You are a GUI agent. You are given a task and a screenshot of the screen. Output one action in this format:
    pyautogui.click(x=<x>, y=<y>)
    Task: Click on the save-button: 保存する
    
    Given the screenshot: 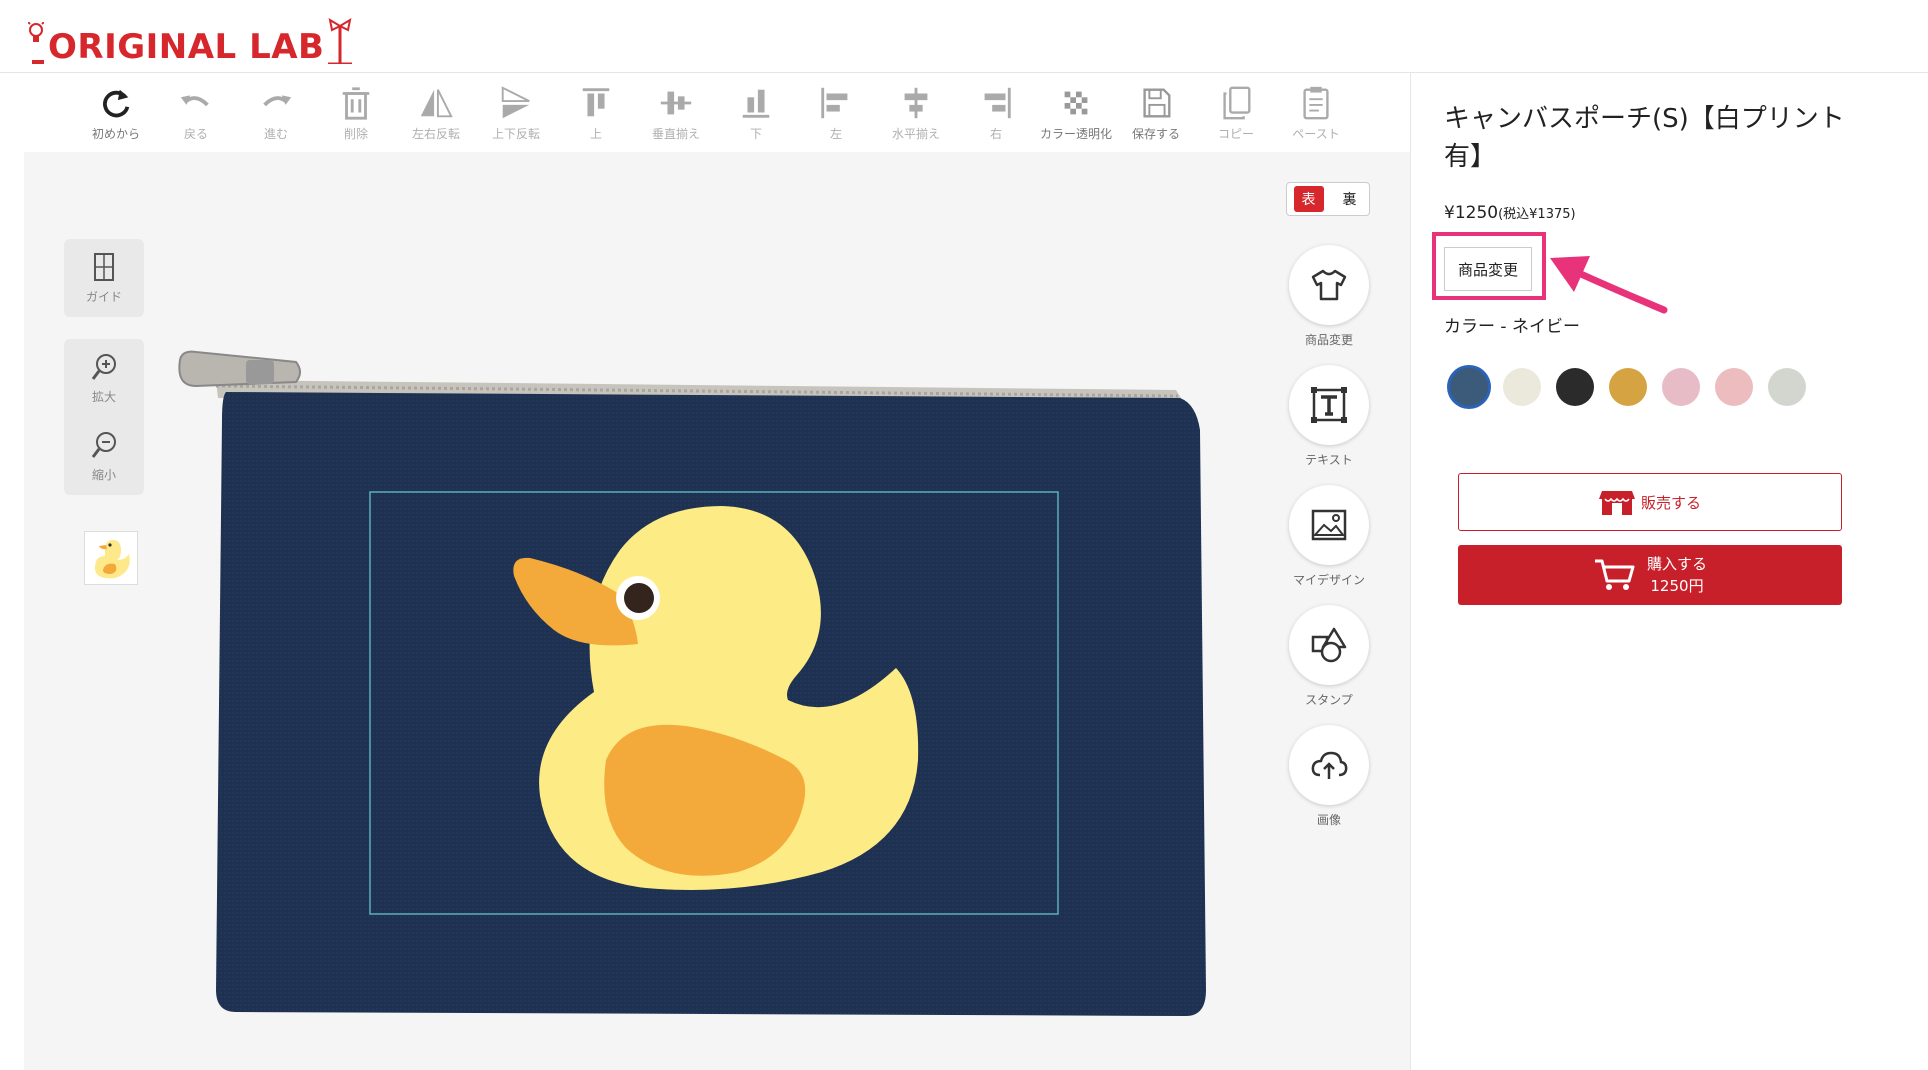 What is the action you would take?
    pyautogui.click(x=1156, y=117)
    